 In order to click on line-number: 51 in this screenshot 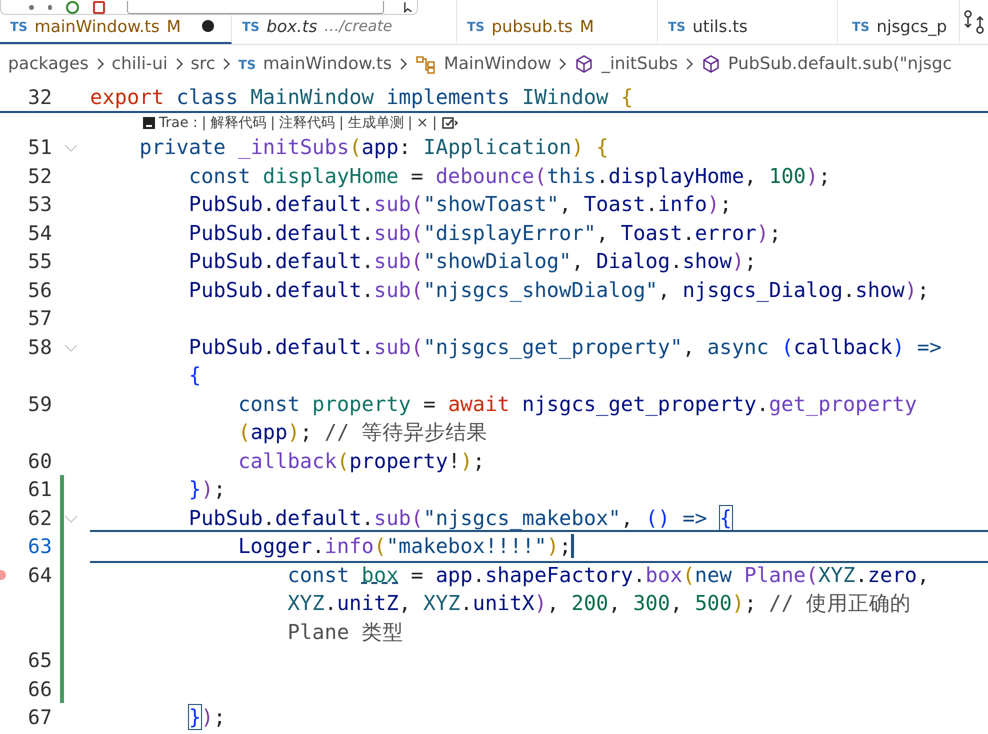, I will do `click(39, 147)`.